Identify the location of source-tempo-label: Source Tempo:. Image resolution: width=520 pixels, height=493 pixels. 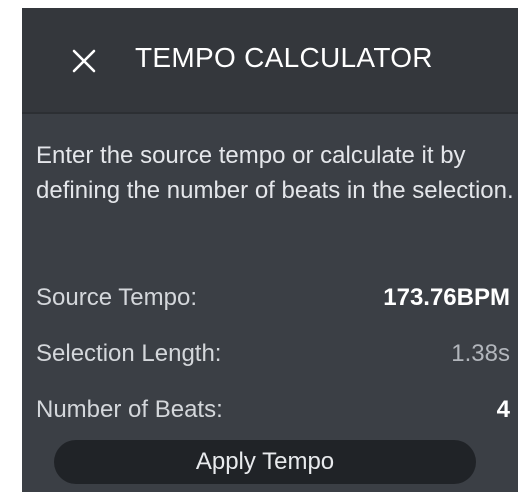
(116, 297).